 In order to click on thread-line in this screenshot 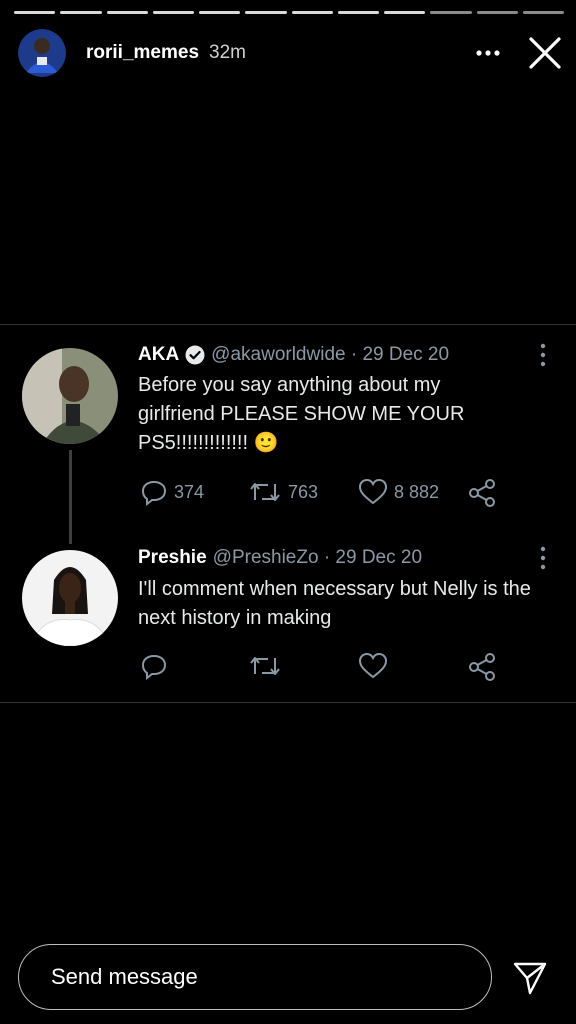, I will do `click(70, 497)`.